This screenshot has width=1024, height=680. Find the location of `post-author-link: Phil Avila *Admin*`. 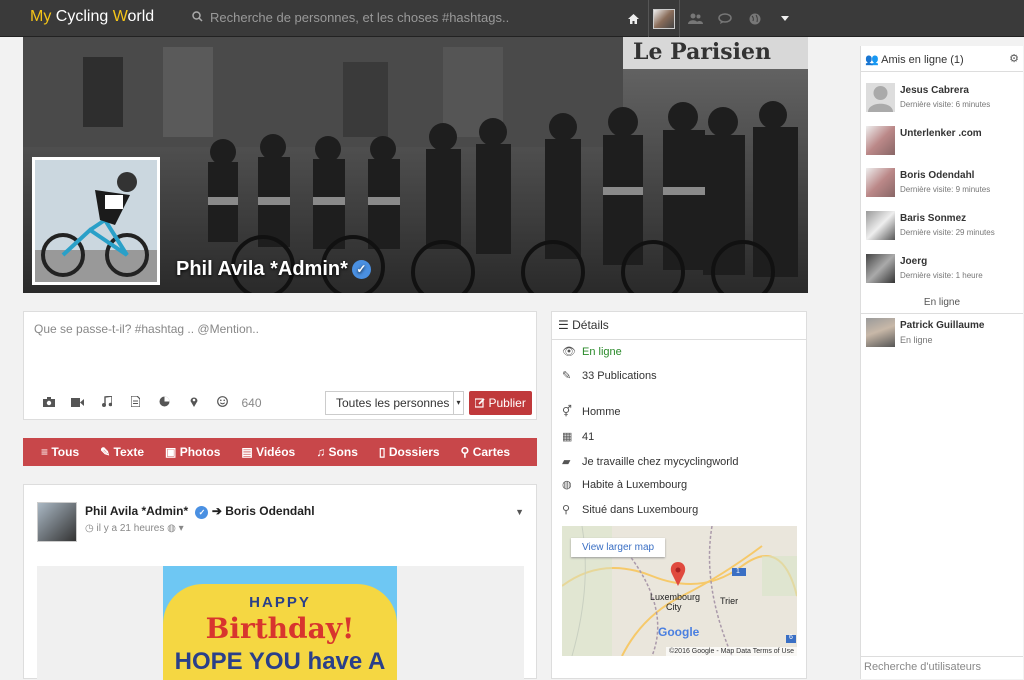

post-author-link: Phil Avila *Admin* is located at coordinates (136, 511).